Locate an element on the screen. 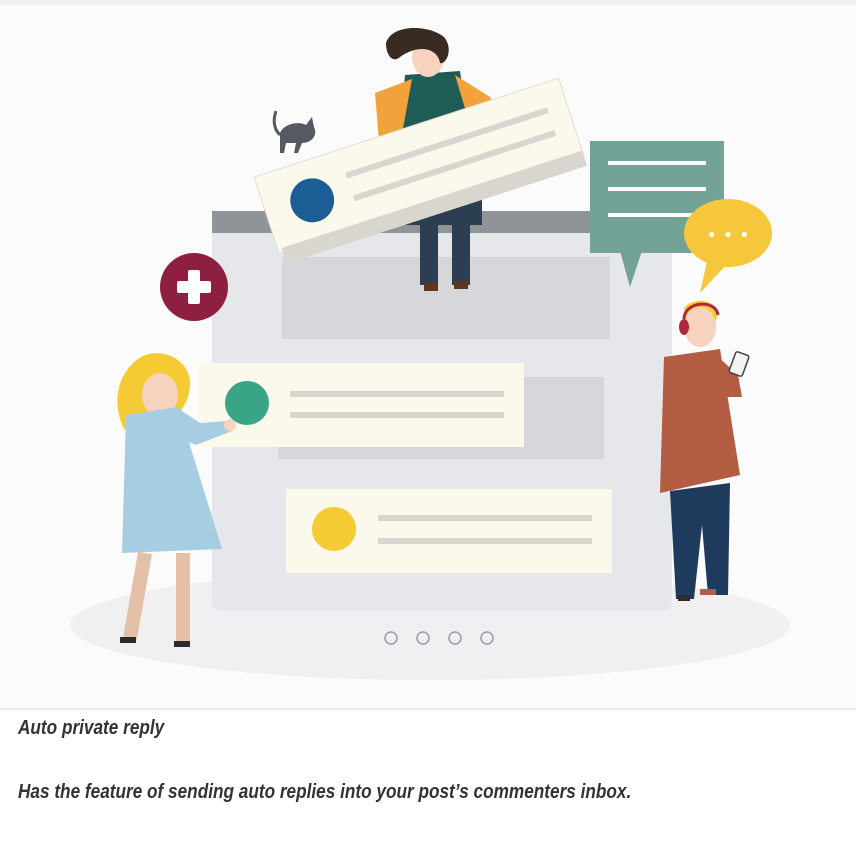  divider is located at coordinates (428, 709).